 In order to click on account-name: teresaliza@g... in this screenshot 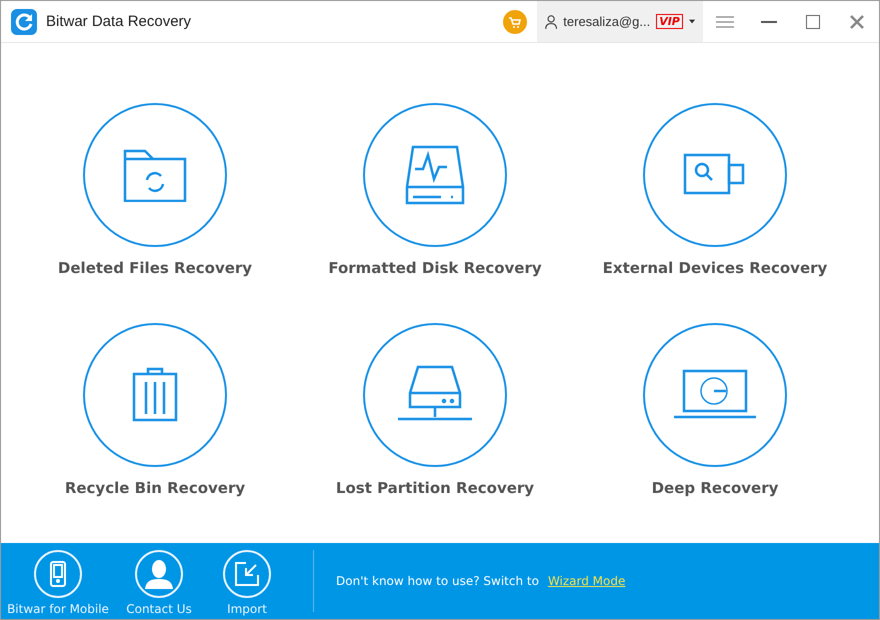, I will do `click(606, 21)`.